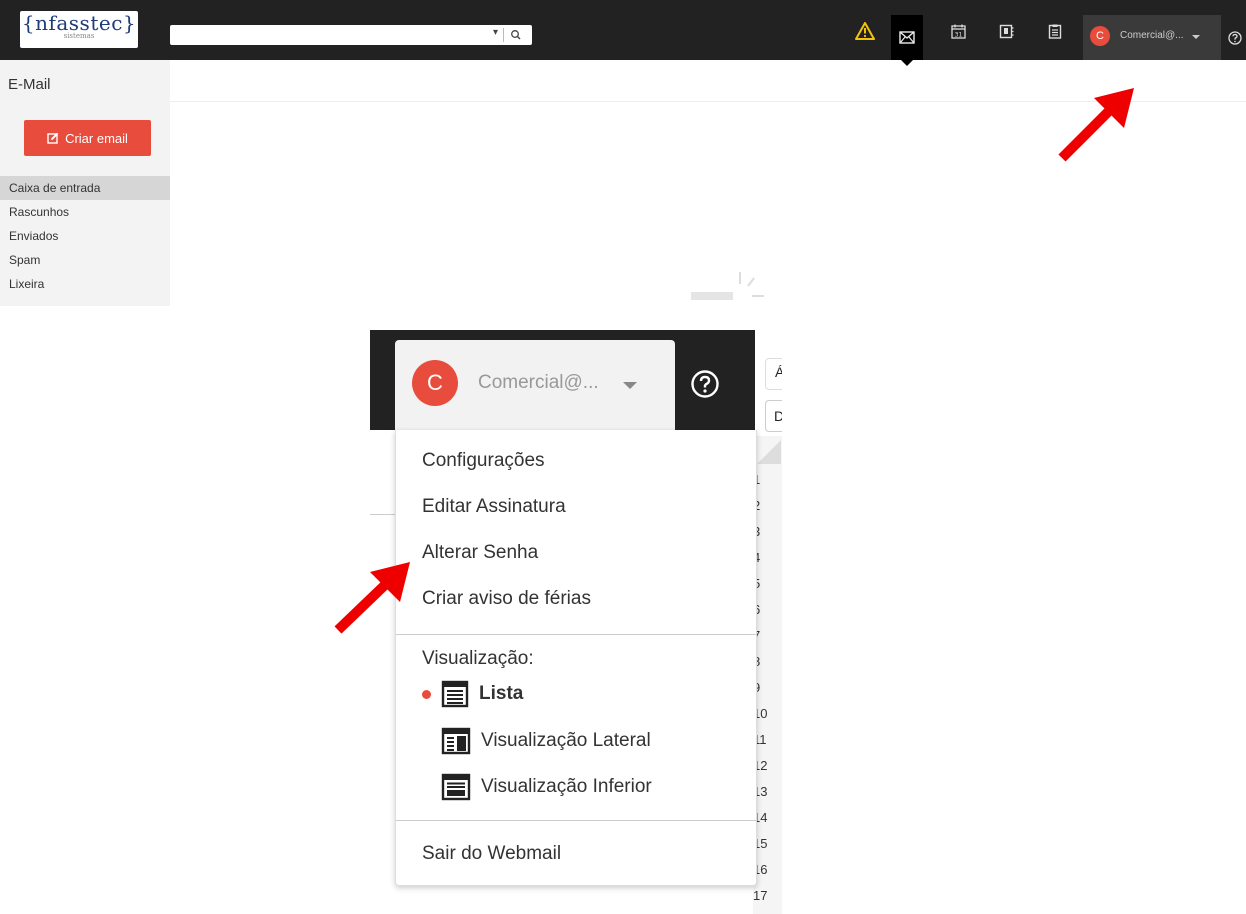  I want to click on logo: {nfasstec} sistemas, so click(79, 29).